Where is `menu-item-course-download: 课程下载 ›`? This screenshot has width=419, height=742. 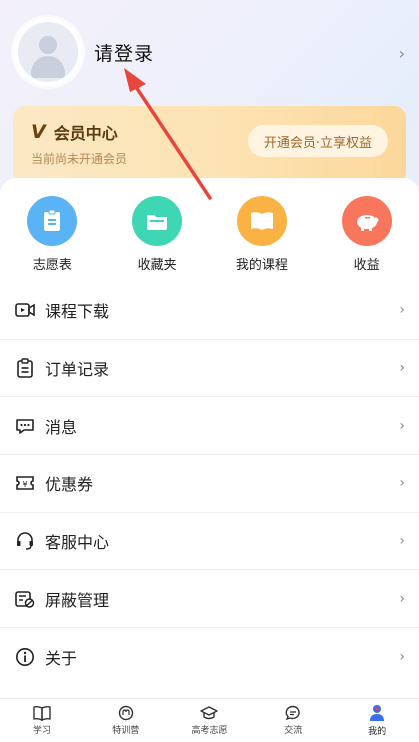 menu-item-course-download: 课程下载 › is located at coordinates (209, 311).